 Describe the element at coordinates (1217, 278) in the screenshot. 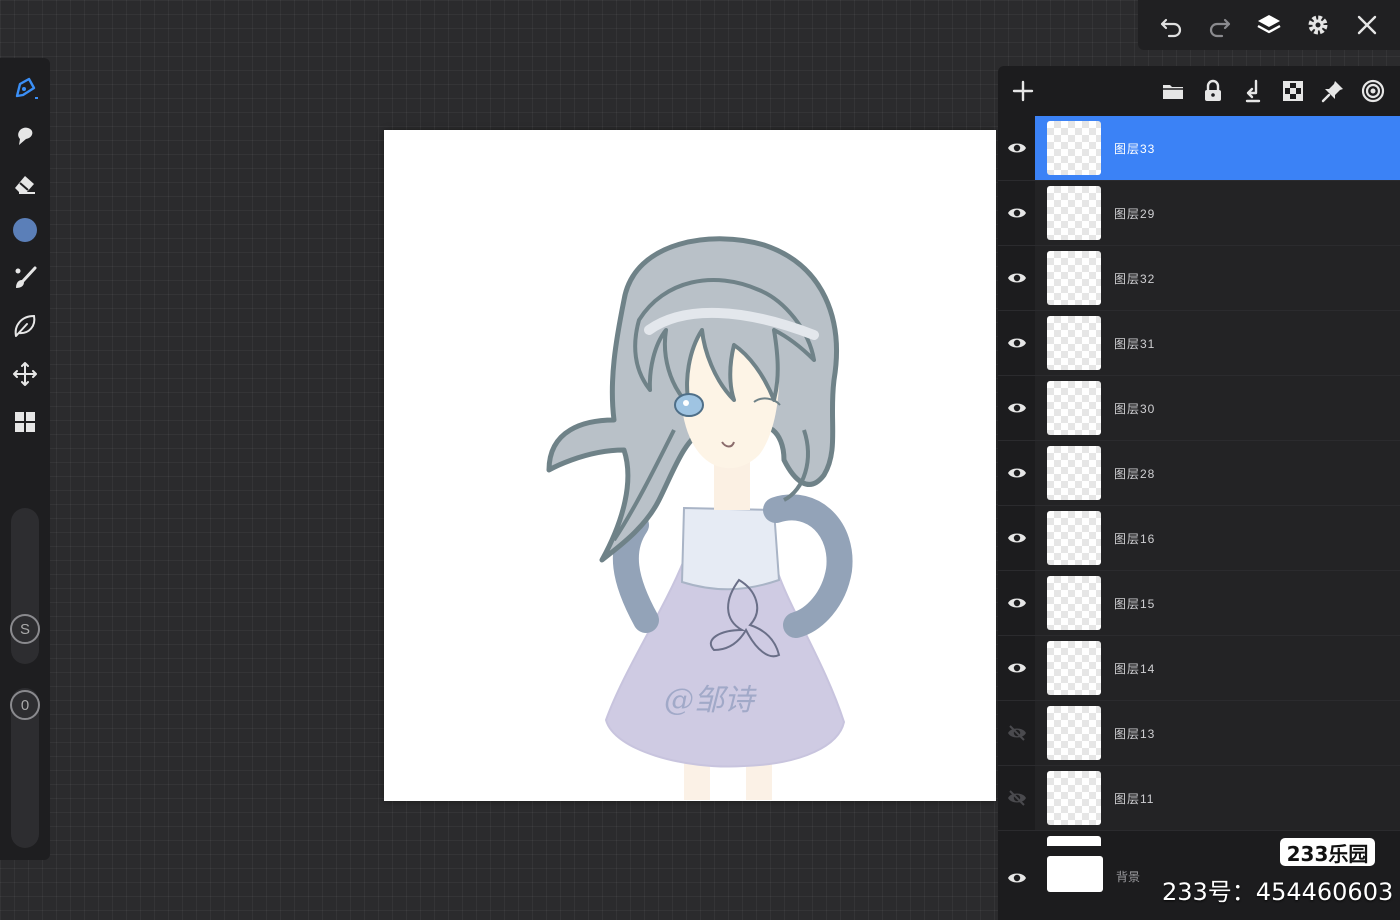

I see `layer-row-body: 图层32` at that location.